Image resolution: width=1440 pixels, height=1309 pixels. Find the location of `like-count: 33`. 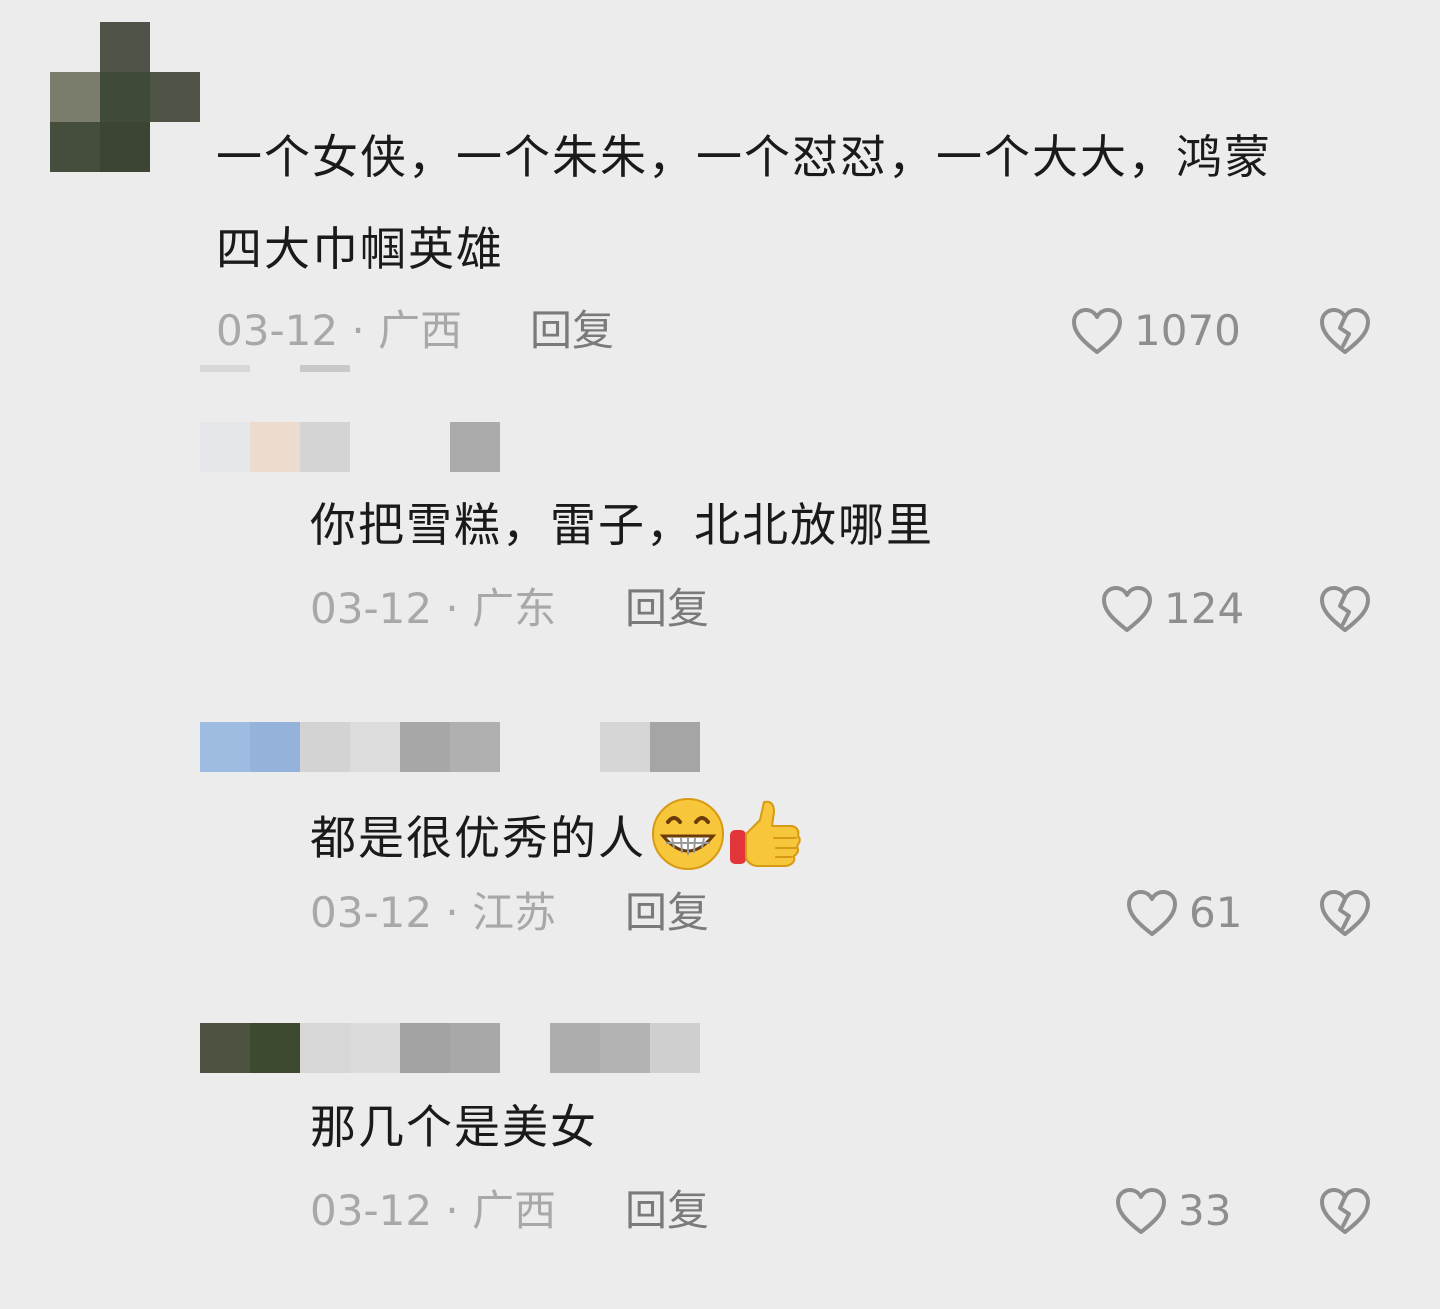

like-count: 33 is located at coordinates (1205, 1210).